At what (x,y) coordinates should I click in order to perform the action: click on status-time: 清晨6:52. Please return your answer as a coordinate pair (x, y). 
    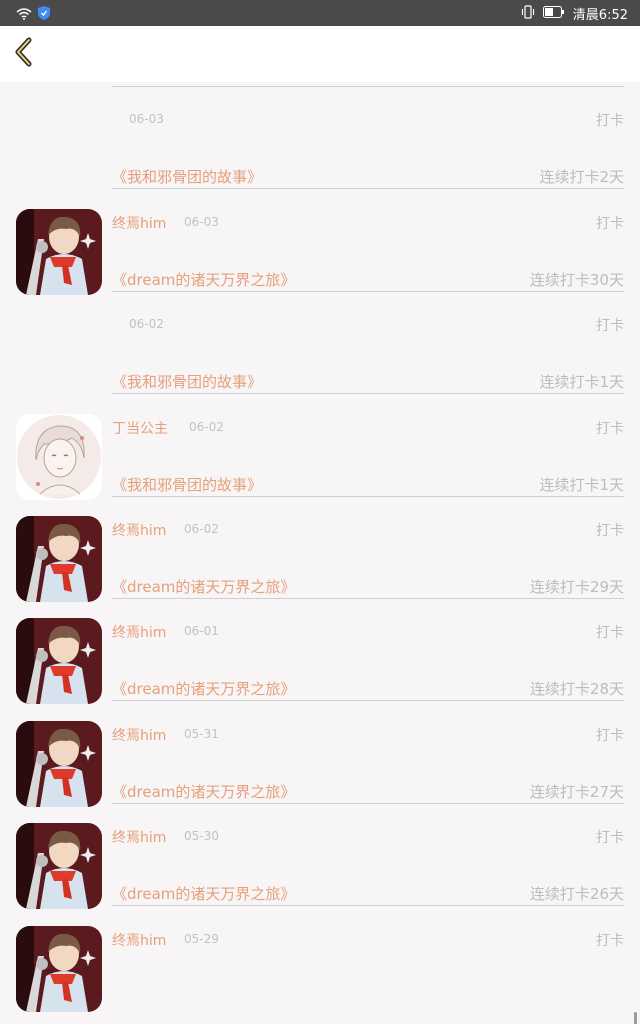
    Looking at the image, I should click on (600, 15).